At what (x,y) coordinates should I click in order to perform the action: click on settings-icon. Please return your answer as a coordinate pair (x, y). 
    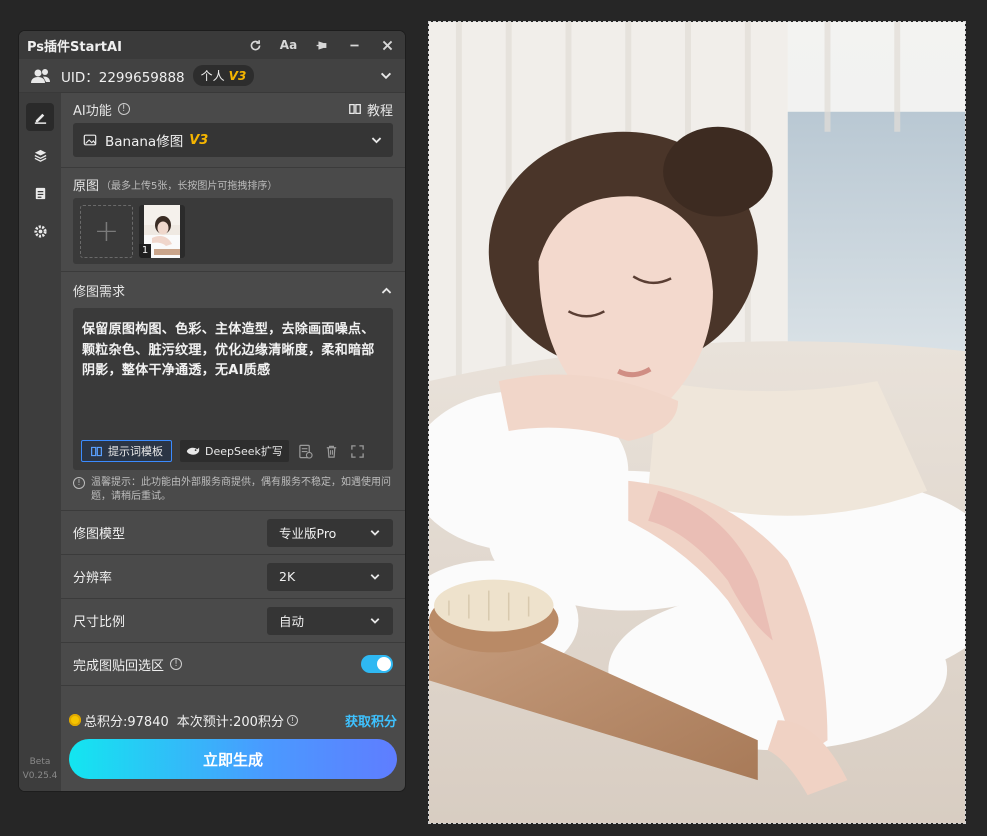
    Looking at the image, I should click on (40, 231).